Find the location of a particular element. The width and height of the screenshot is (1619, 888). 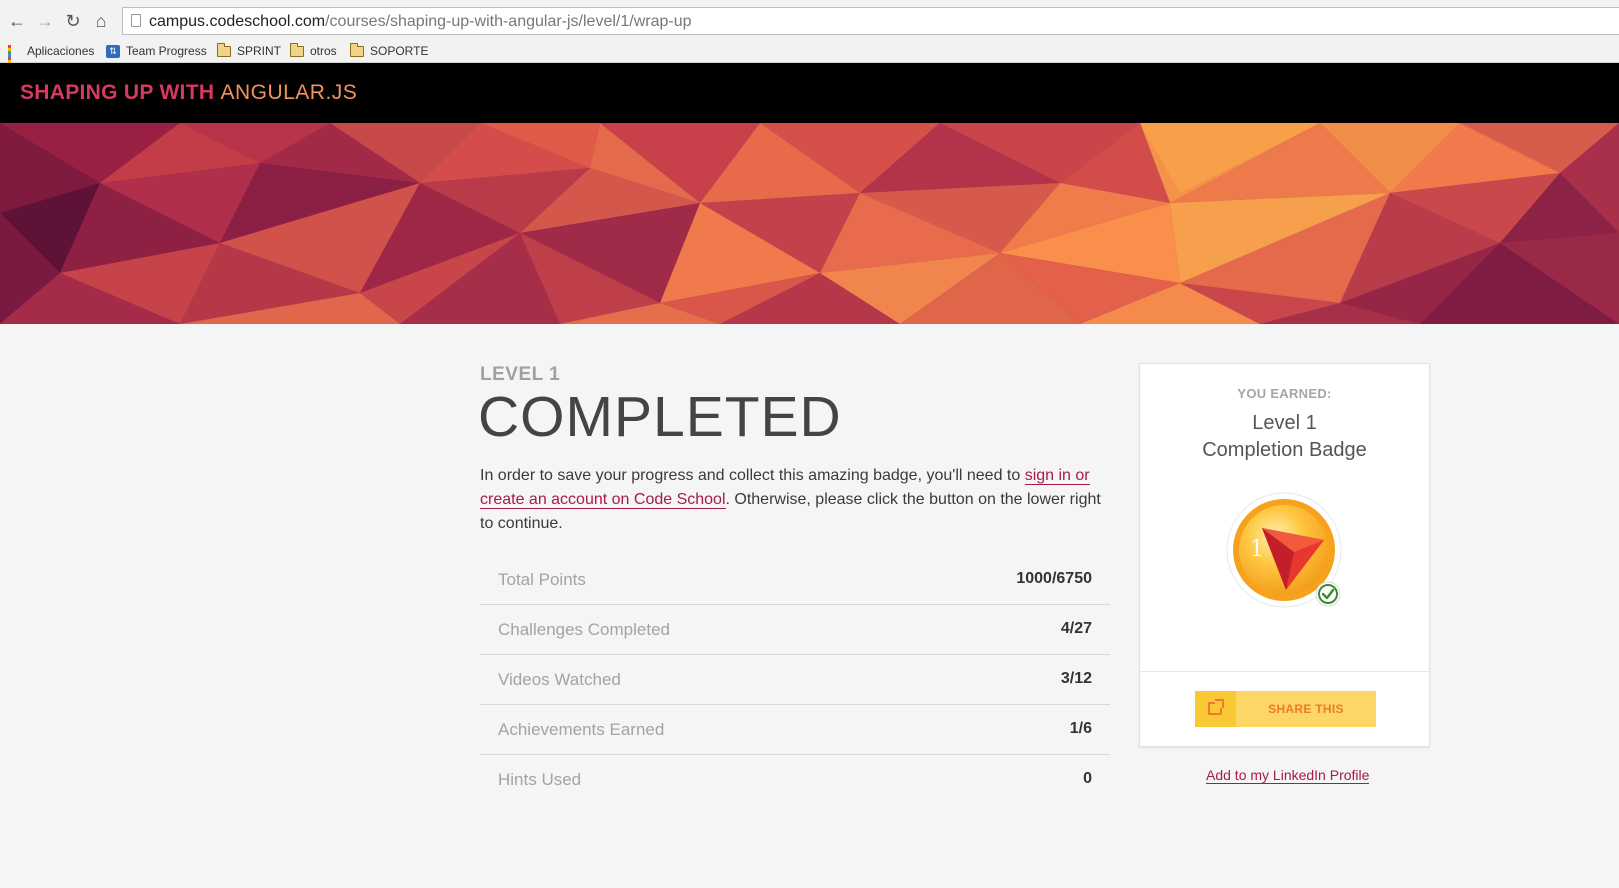

bookmark-label: Aplicaciones is located at coordinates (61, 51).